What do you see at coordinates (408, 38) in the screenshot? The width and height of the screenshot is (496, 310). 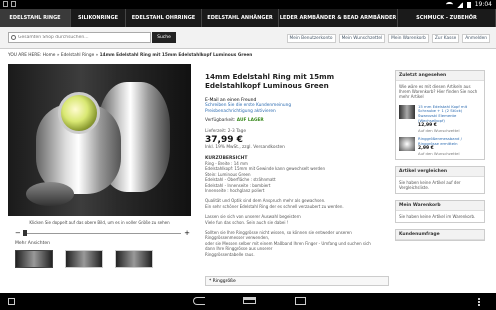 I see `link-my-cart: Mein Warenkorb` at bounding box center [408, 38].